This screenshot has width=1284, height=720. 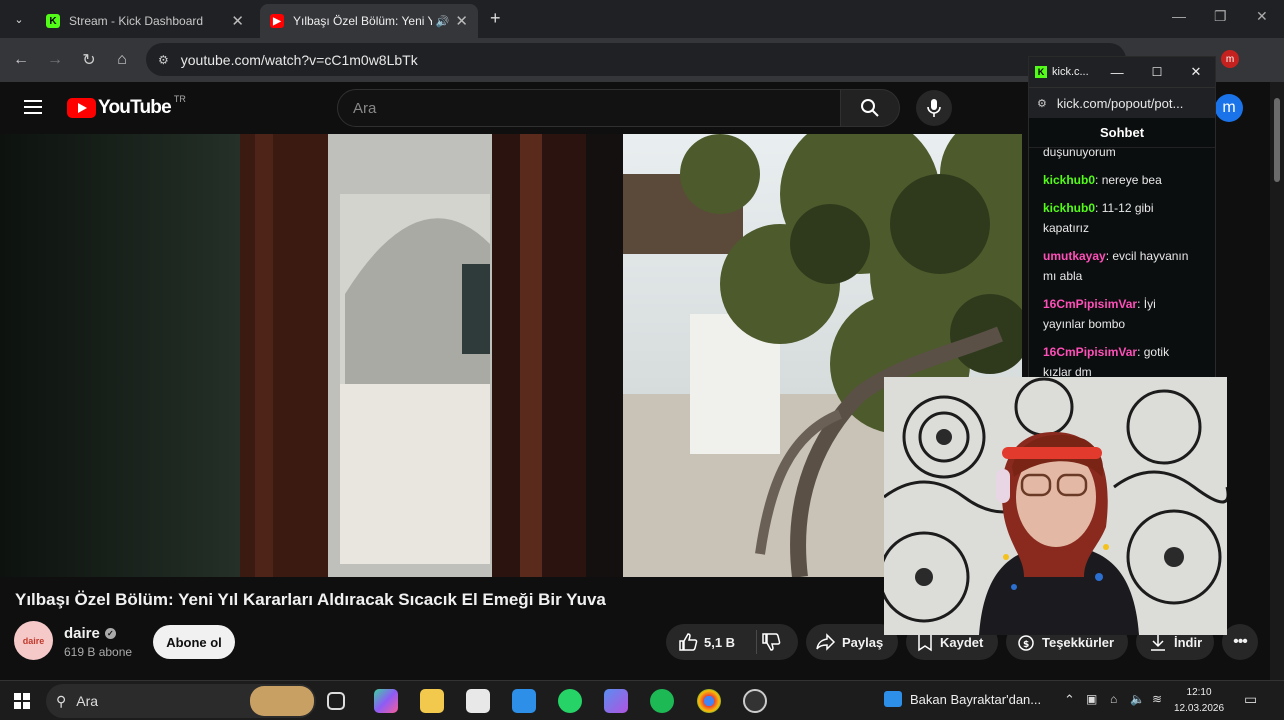 I want to click on chat-message: umutkayay: evcil hayvanın mı abla, so click(x=1116, y=266).